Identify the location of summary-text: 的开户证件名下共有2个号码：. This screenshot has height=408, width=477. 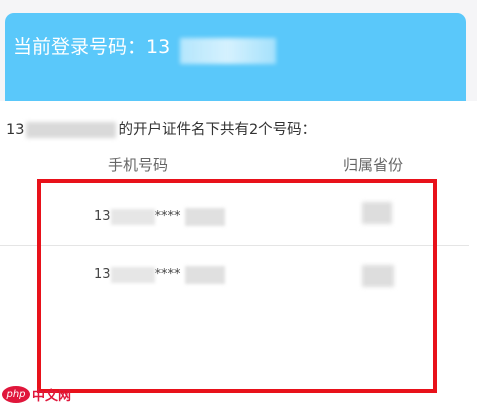
(217, 130).